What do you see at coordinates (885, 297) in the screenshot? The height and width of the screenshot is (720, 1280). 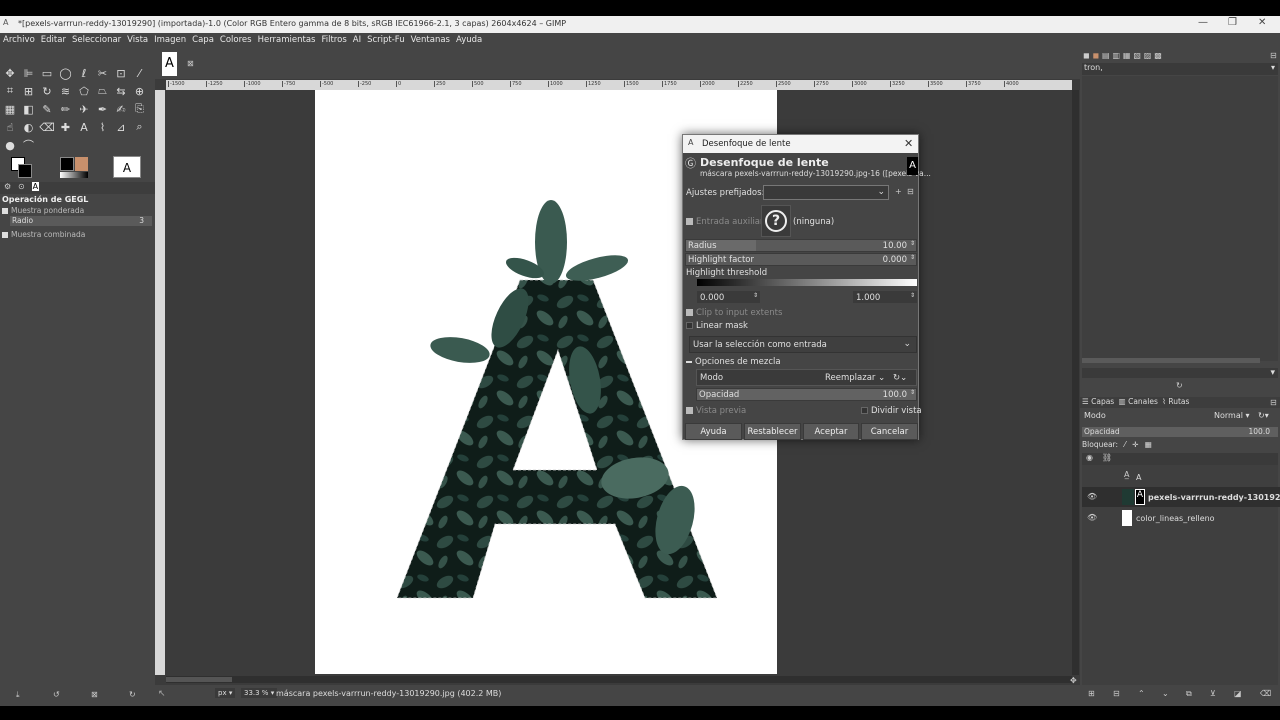 I see `threshold-high-spin: 1.000 ⇕` at bounding box center [885, 297].